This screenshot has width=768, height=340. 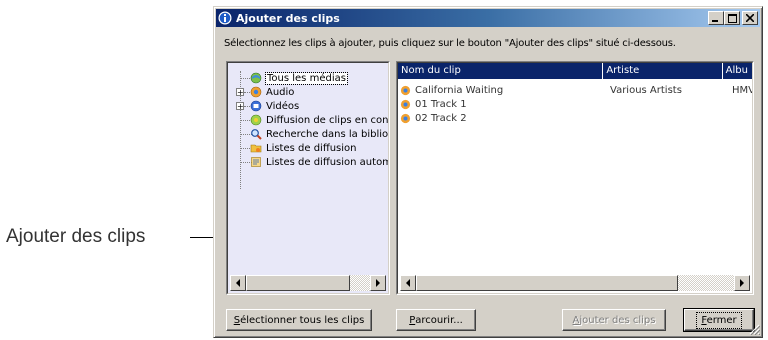 What do you see at coordinates (327, 120) in the screenshot?
I see `tree-item-label: Diffusion de clips en cont` at bounding box center [327, 120].